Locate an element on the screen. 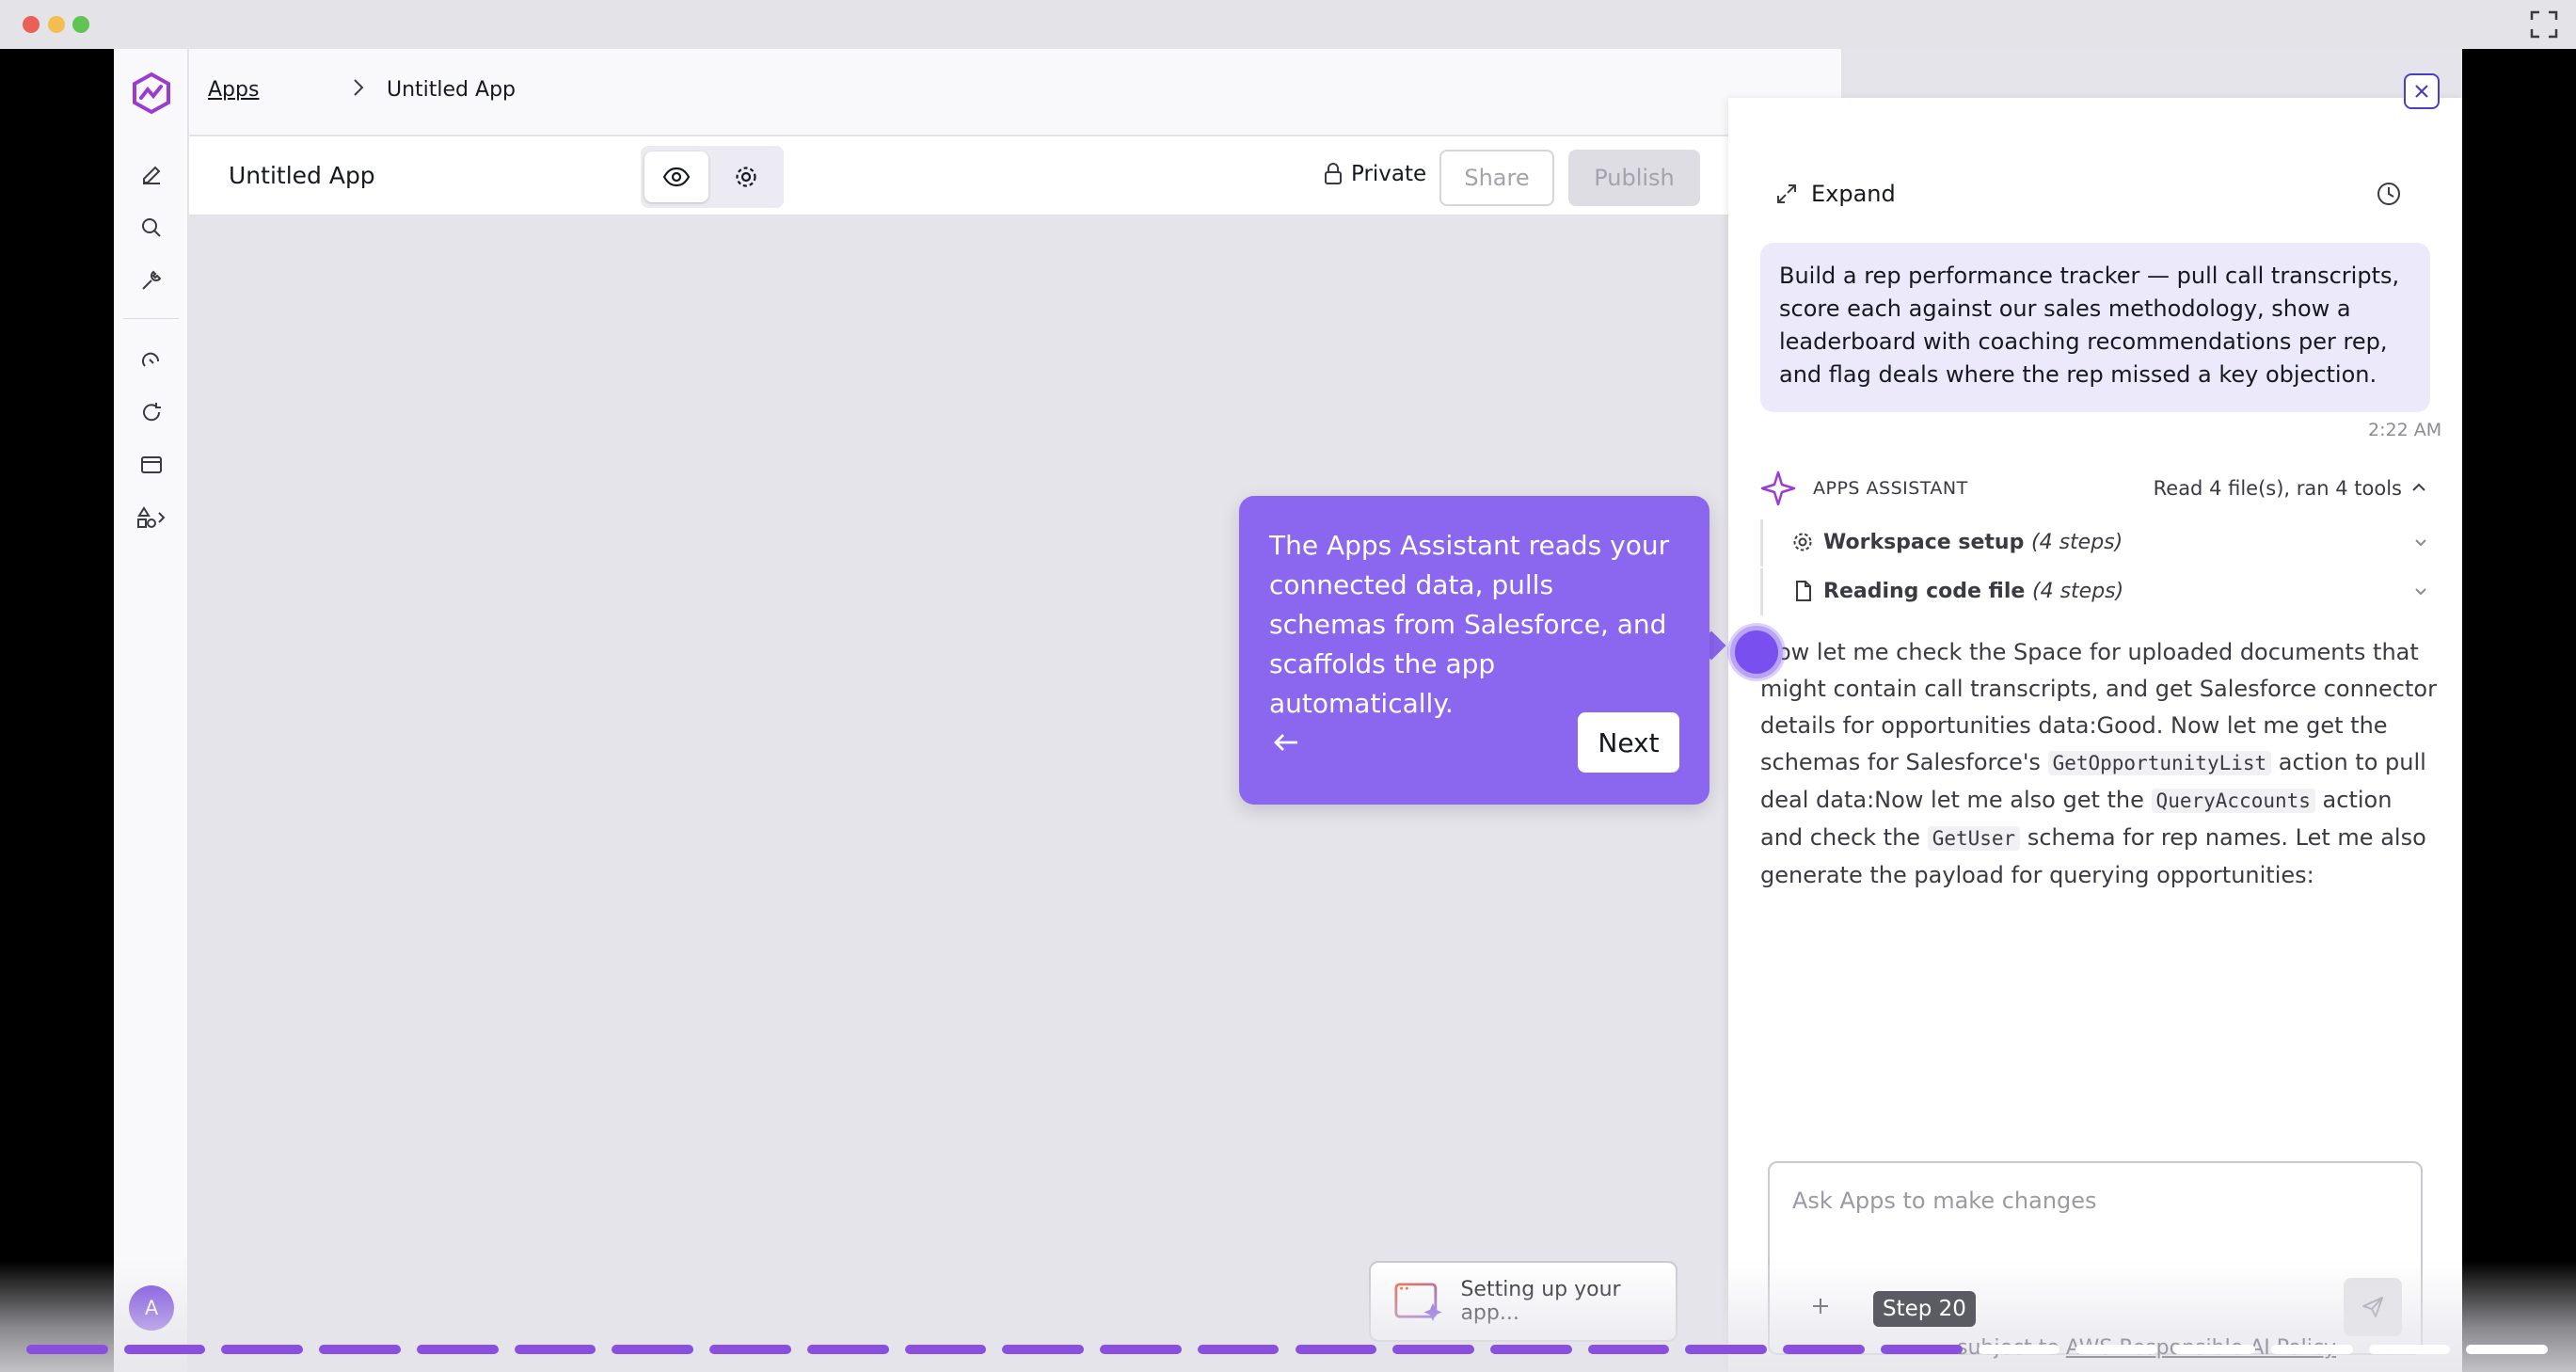 The width and height of the screenshot is (2576, 1372). plus-icon is located at coordinates (1821, 1306).